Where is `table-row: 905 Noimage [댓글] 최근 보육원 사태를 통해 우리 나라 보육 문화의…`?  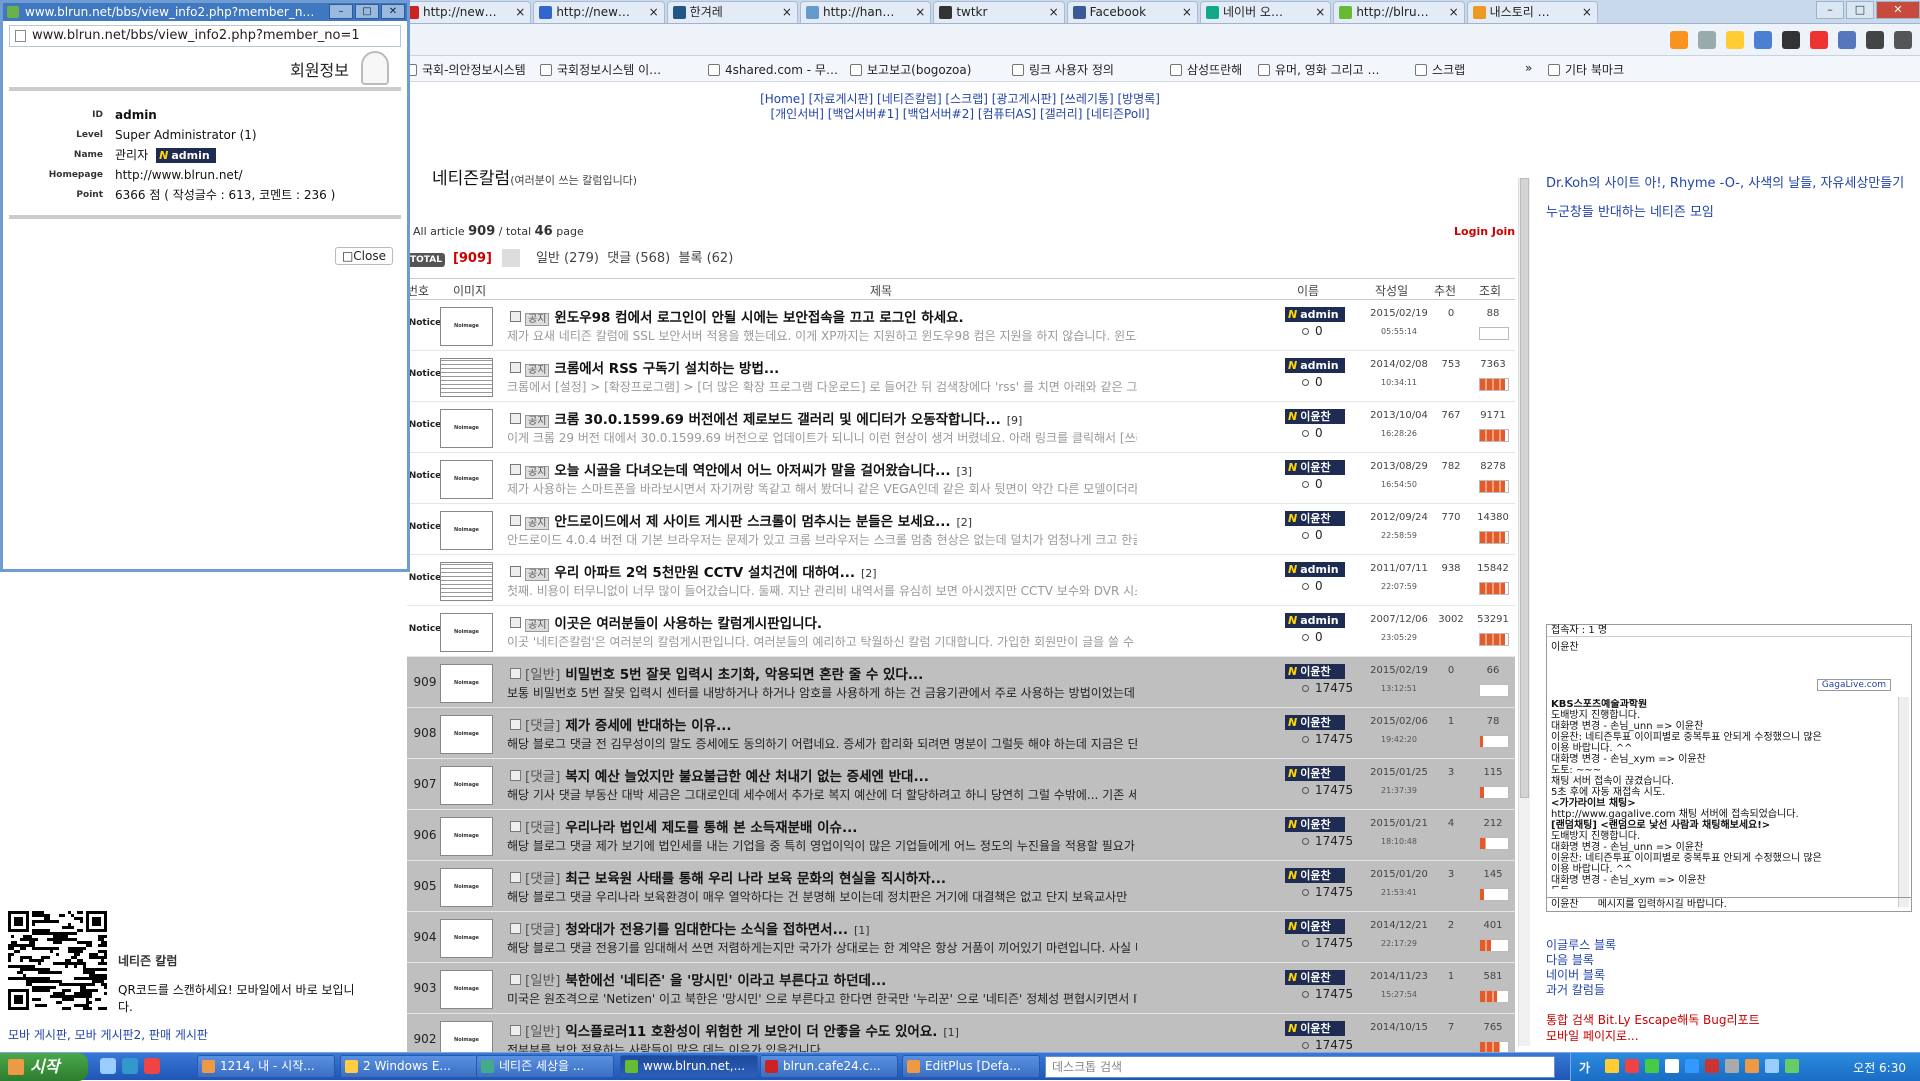 table-row: 905 Noimage [댓글] 최근 보육원 사태를 통해 우리 나라 보육 문화의… is located at coordinates (961, 886).